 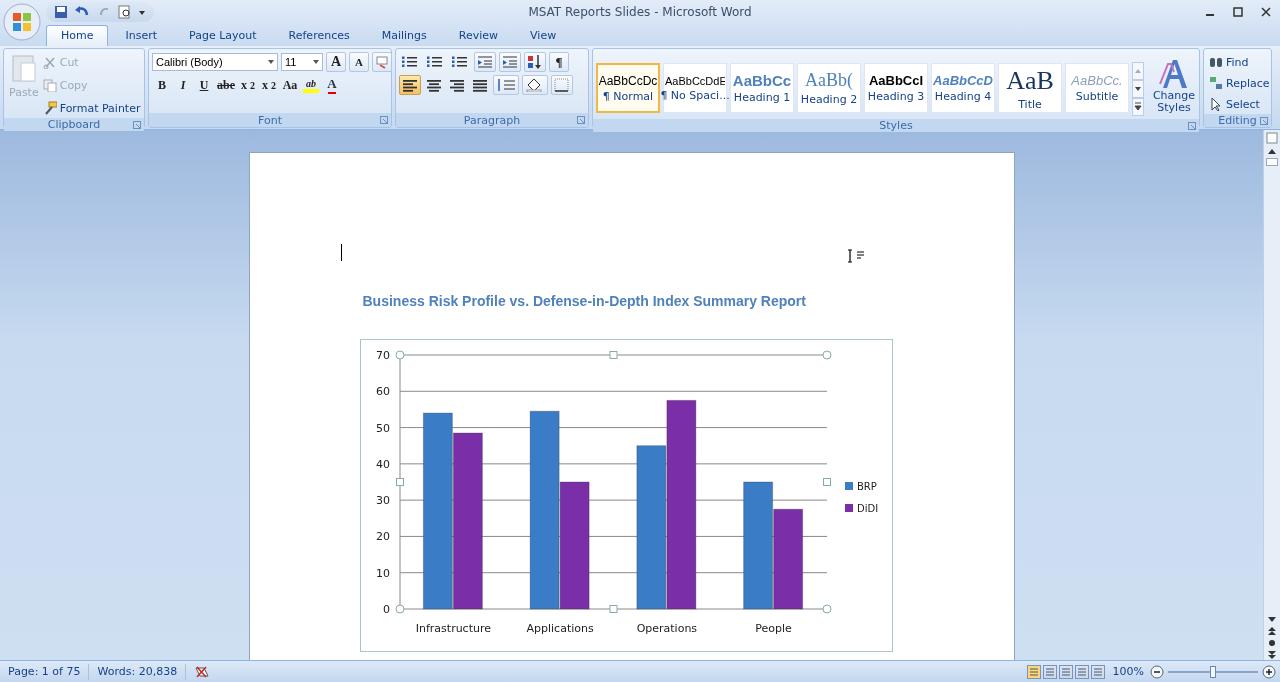 I want to click on ribbon-tab: Review, so click(x=478, y=35).